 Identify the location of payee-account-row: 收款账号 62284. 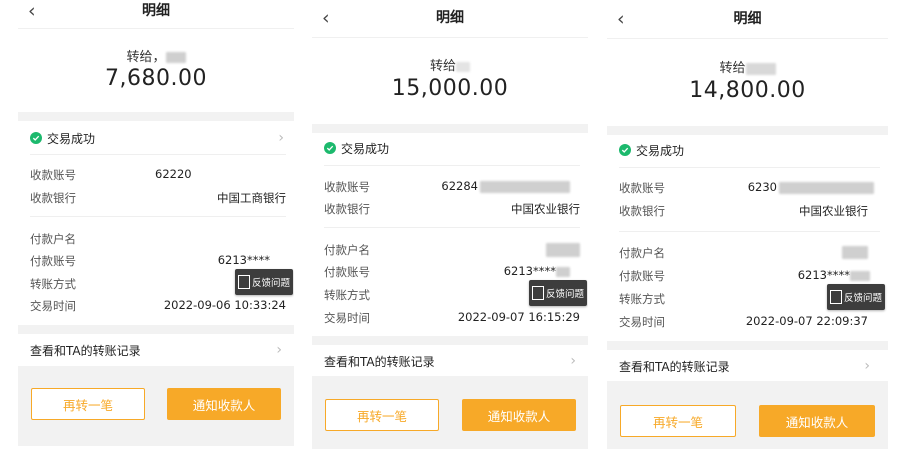
(452, 188).